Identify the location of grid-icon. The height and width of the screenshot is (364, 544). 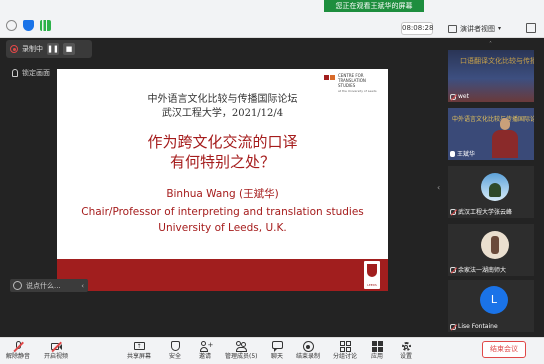
(452, 28).